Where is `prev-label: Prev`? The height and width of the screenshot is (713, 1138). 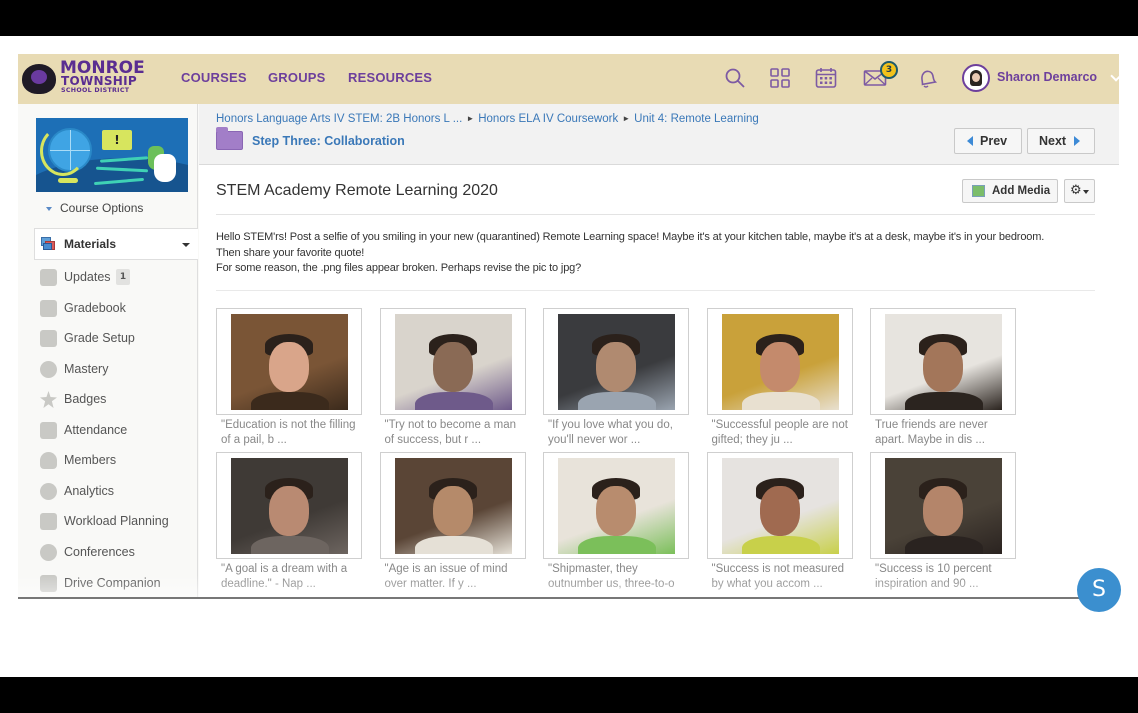
prev-label: Prev is located at coordinates (994, 141).